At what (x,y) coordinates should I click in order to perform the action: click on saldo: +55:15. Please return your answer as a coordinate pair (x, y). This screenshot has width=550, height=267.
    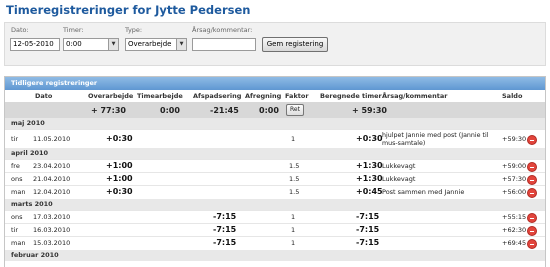
    Looking at the image, I should click on (514, 217).